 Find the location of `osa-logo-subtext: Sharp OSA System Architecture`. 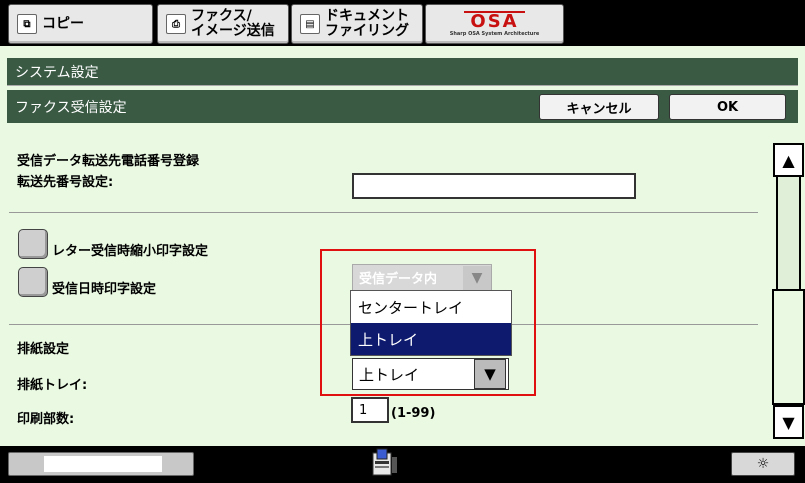

osa-logo-subtext: Sharp OSA System Architecture is located at coordinates (494, 34).